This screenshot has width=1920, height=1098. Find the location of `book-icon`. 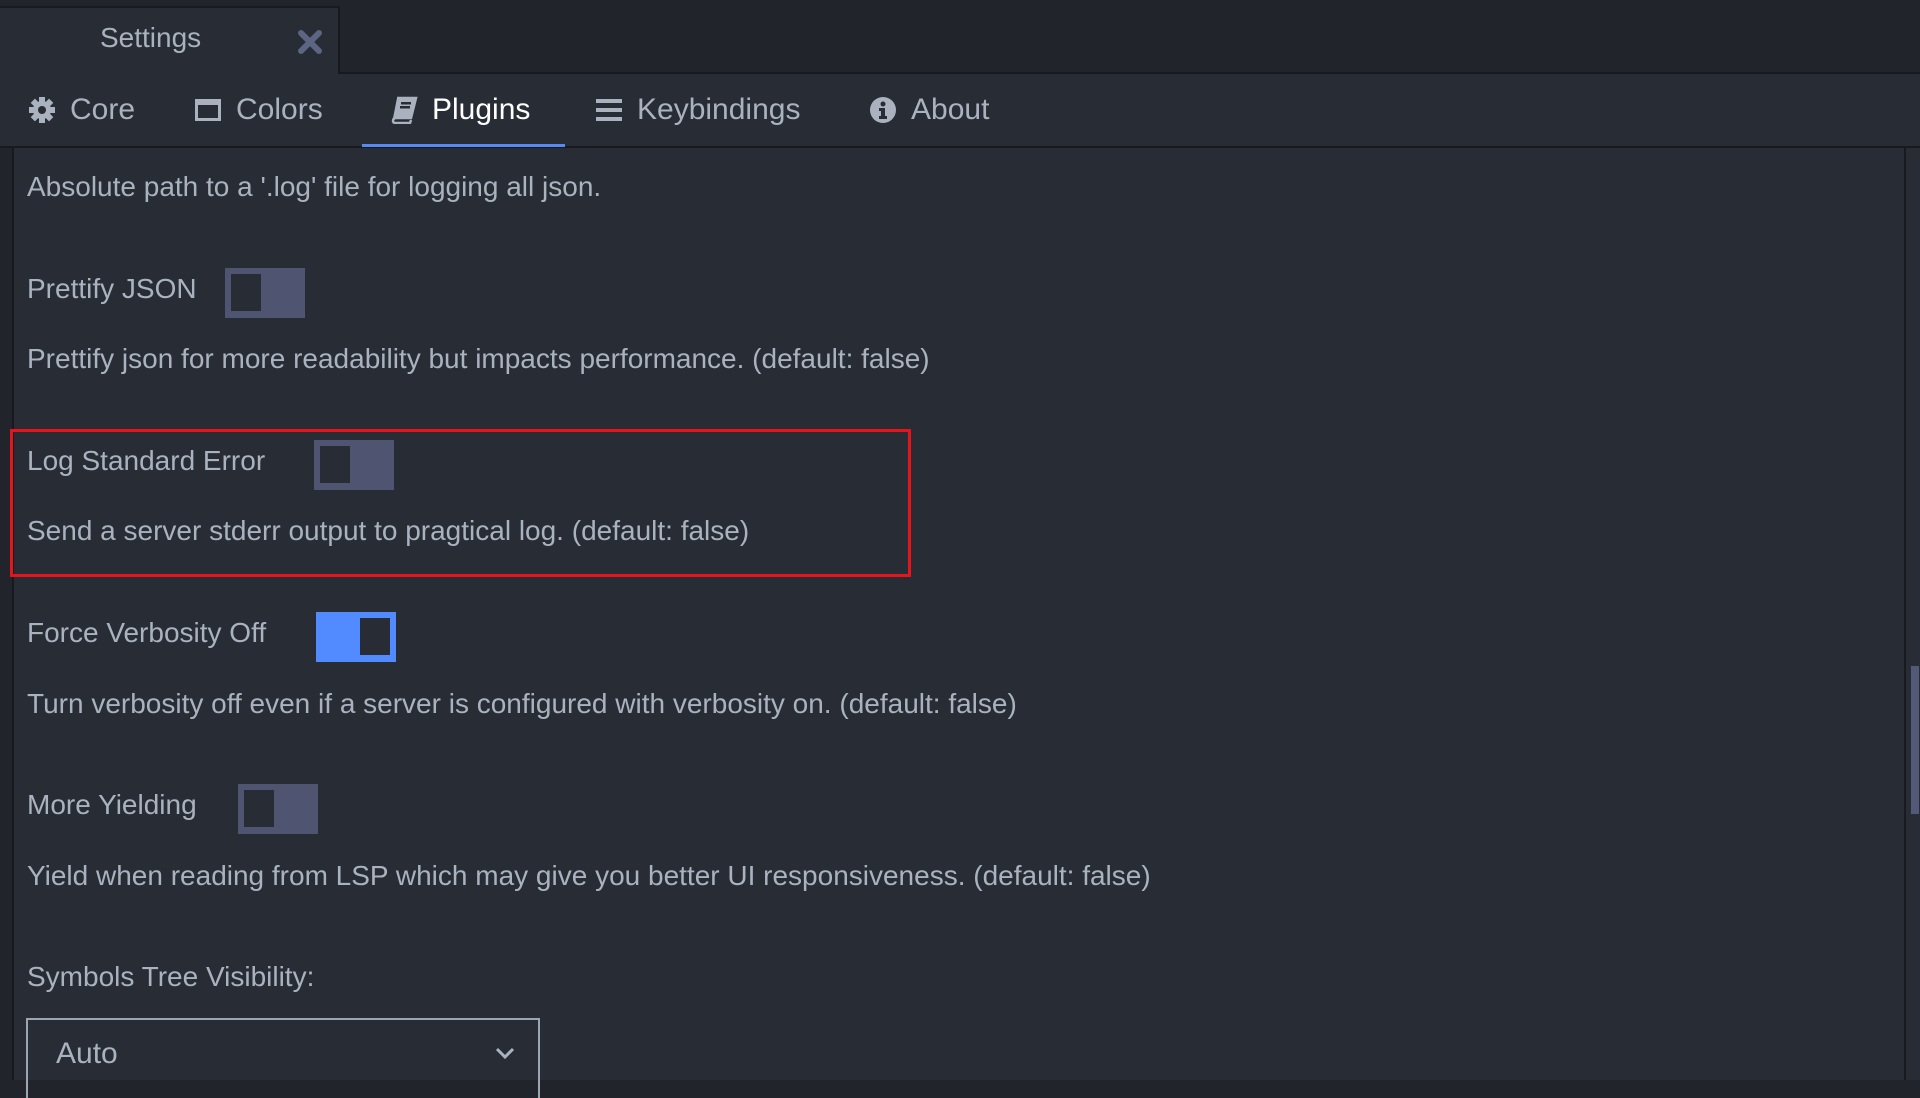

book-icon is located at coordinates (404, 110).